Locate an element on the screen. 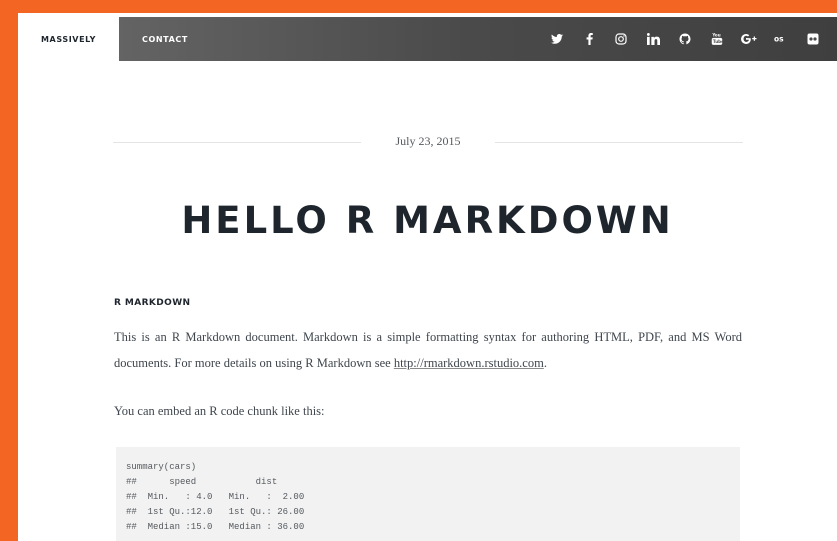 The image size is (837, 541). flickr-icon is located at coordinates (813, 39).